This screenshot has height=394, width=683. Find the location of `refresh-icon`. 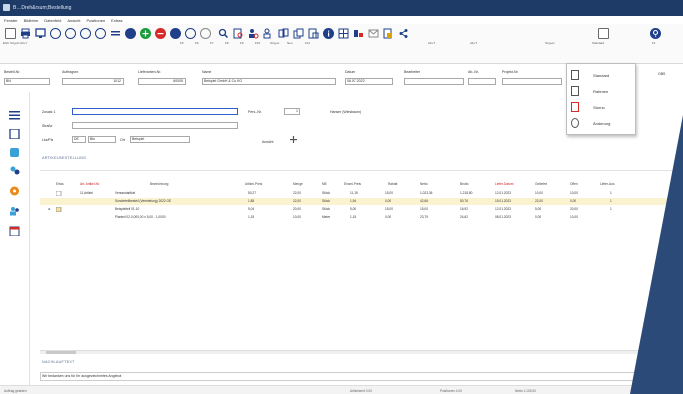

refresh-icon is located at coordinates (205, 33).